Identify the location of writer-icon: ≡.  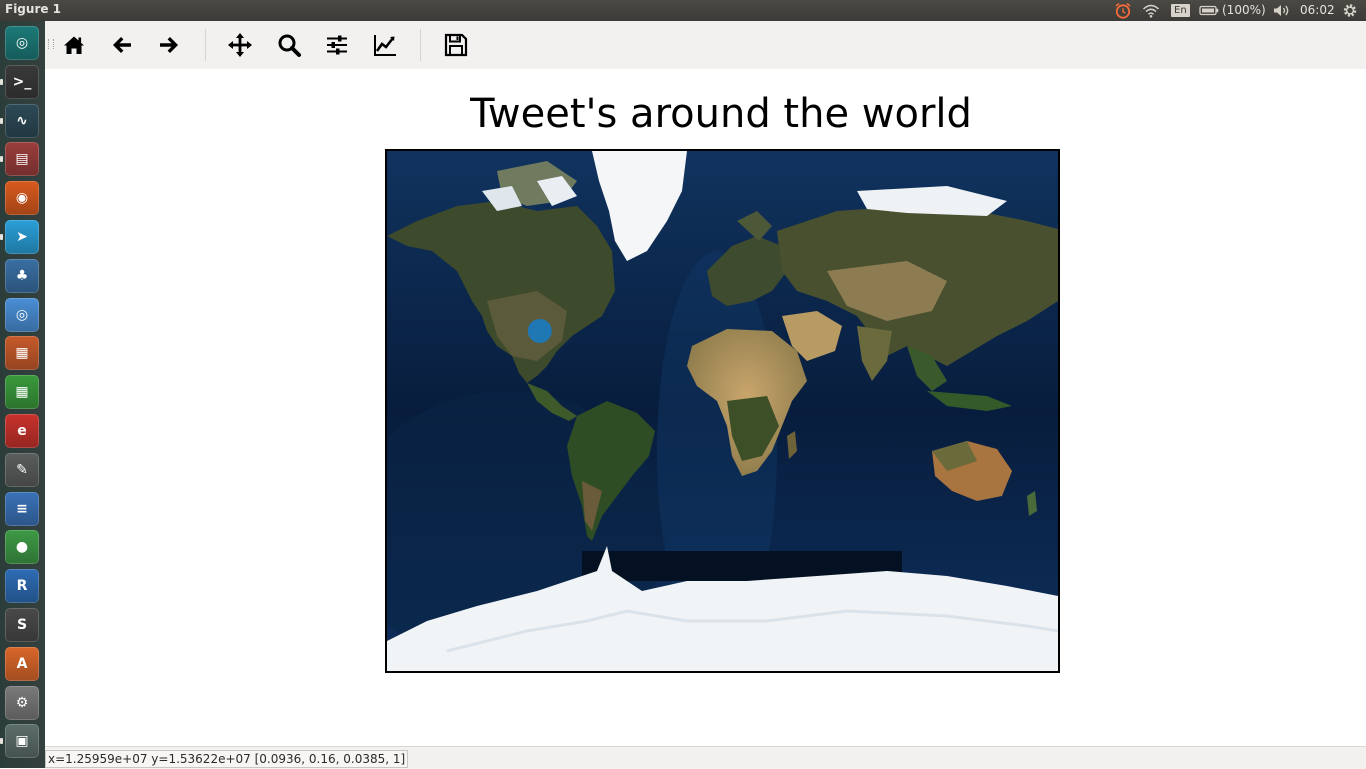
(22, 508).